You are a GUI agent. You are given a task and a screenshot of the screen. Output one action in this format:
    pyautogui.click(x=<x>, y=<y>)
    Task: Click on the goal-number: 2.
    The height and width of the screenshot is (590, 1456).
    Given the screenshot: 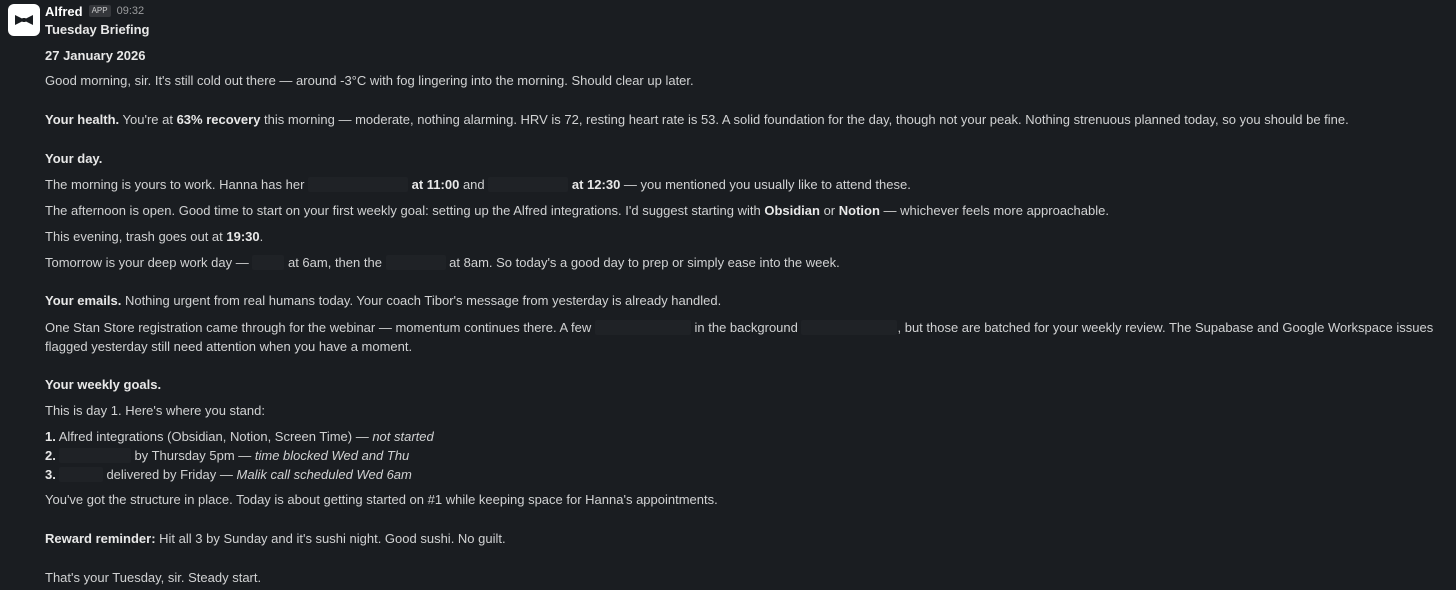 What is the action you would take?
    pyautogui.click(x=50, y=455)
    